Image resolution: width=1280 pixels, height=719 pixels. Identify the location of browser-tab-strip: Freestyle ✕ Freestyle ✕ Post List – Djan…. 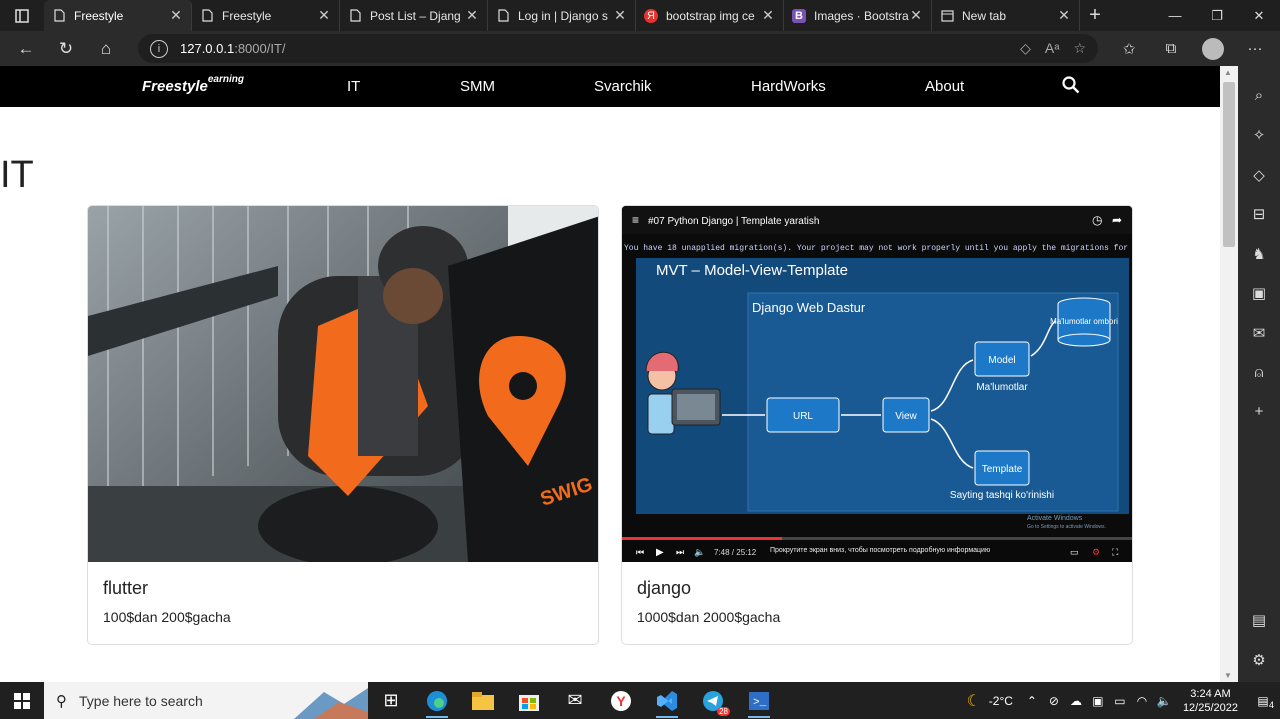
(640, 15).